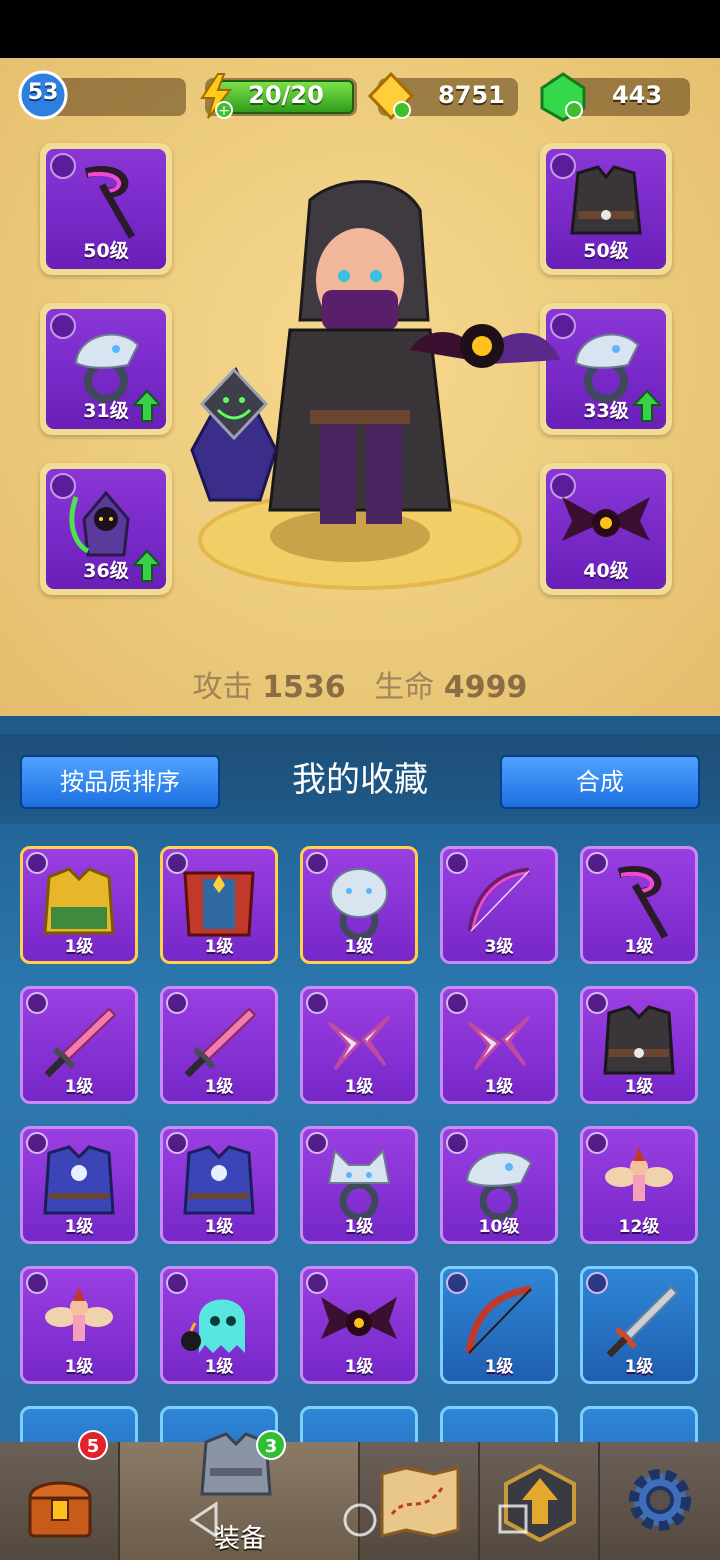  What do you see at coordinates (93, 1445) in the screenshot?
I see `shop-badge: 5` at bounding box center [93, 1445].